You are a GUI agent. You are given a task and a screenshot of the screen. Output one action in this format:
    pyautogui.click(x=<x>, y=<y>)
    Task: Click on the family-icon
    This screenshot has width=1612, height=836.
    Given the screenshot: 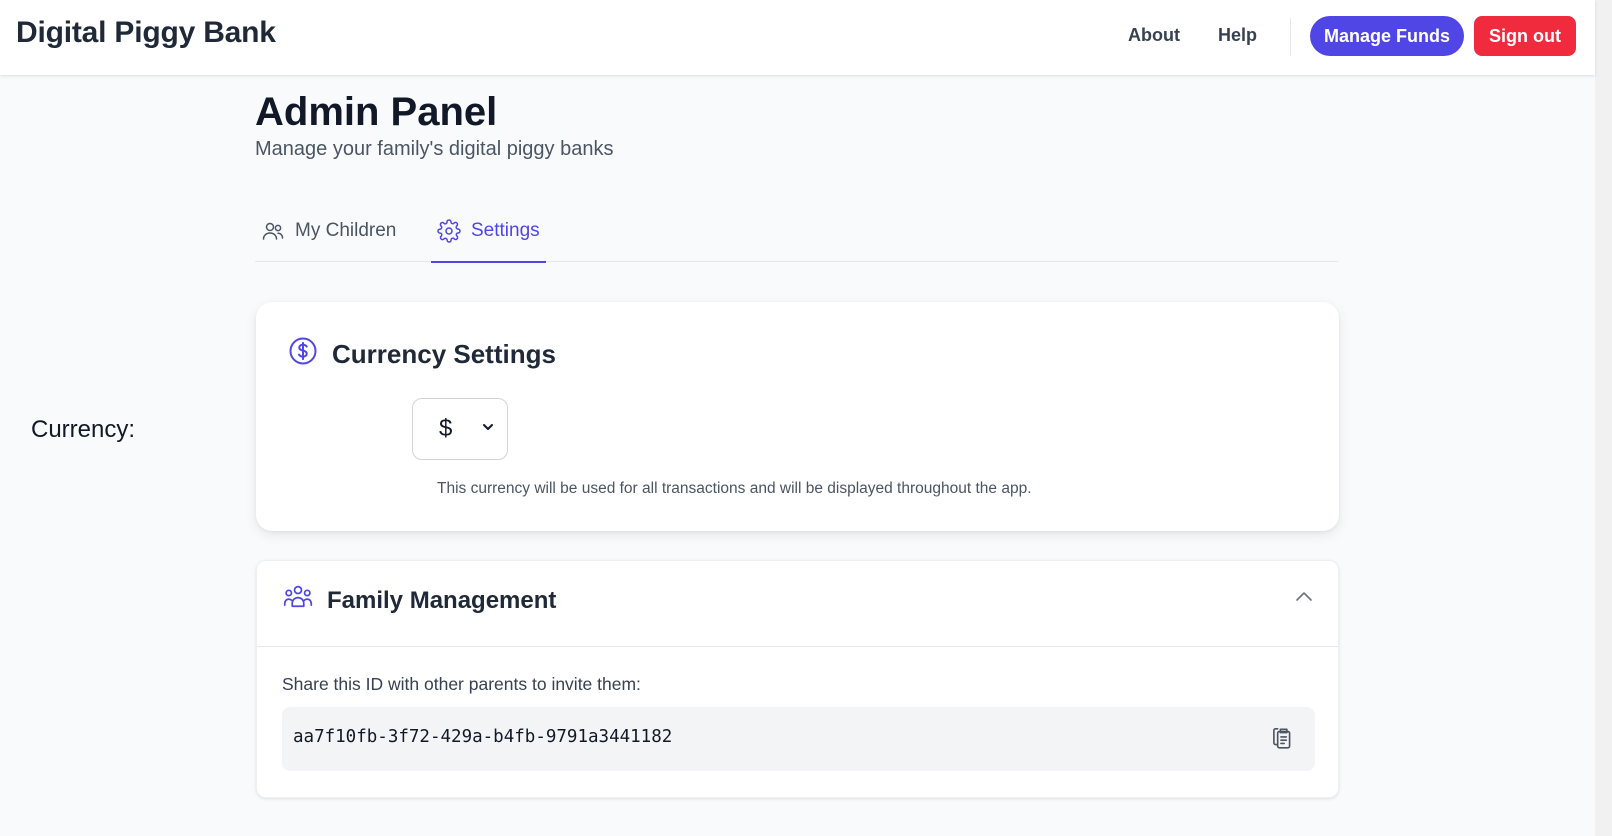 What is the action you would take?
    pyautogui.click(x=298, y=600)
    